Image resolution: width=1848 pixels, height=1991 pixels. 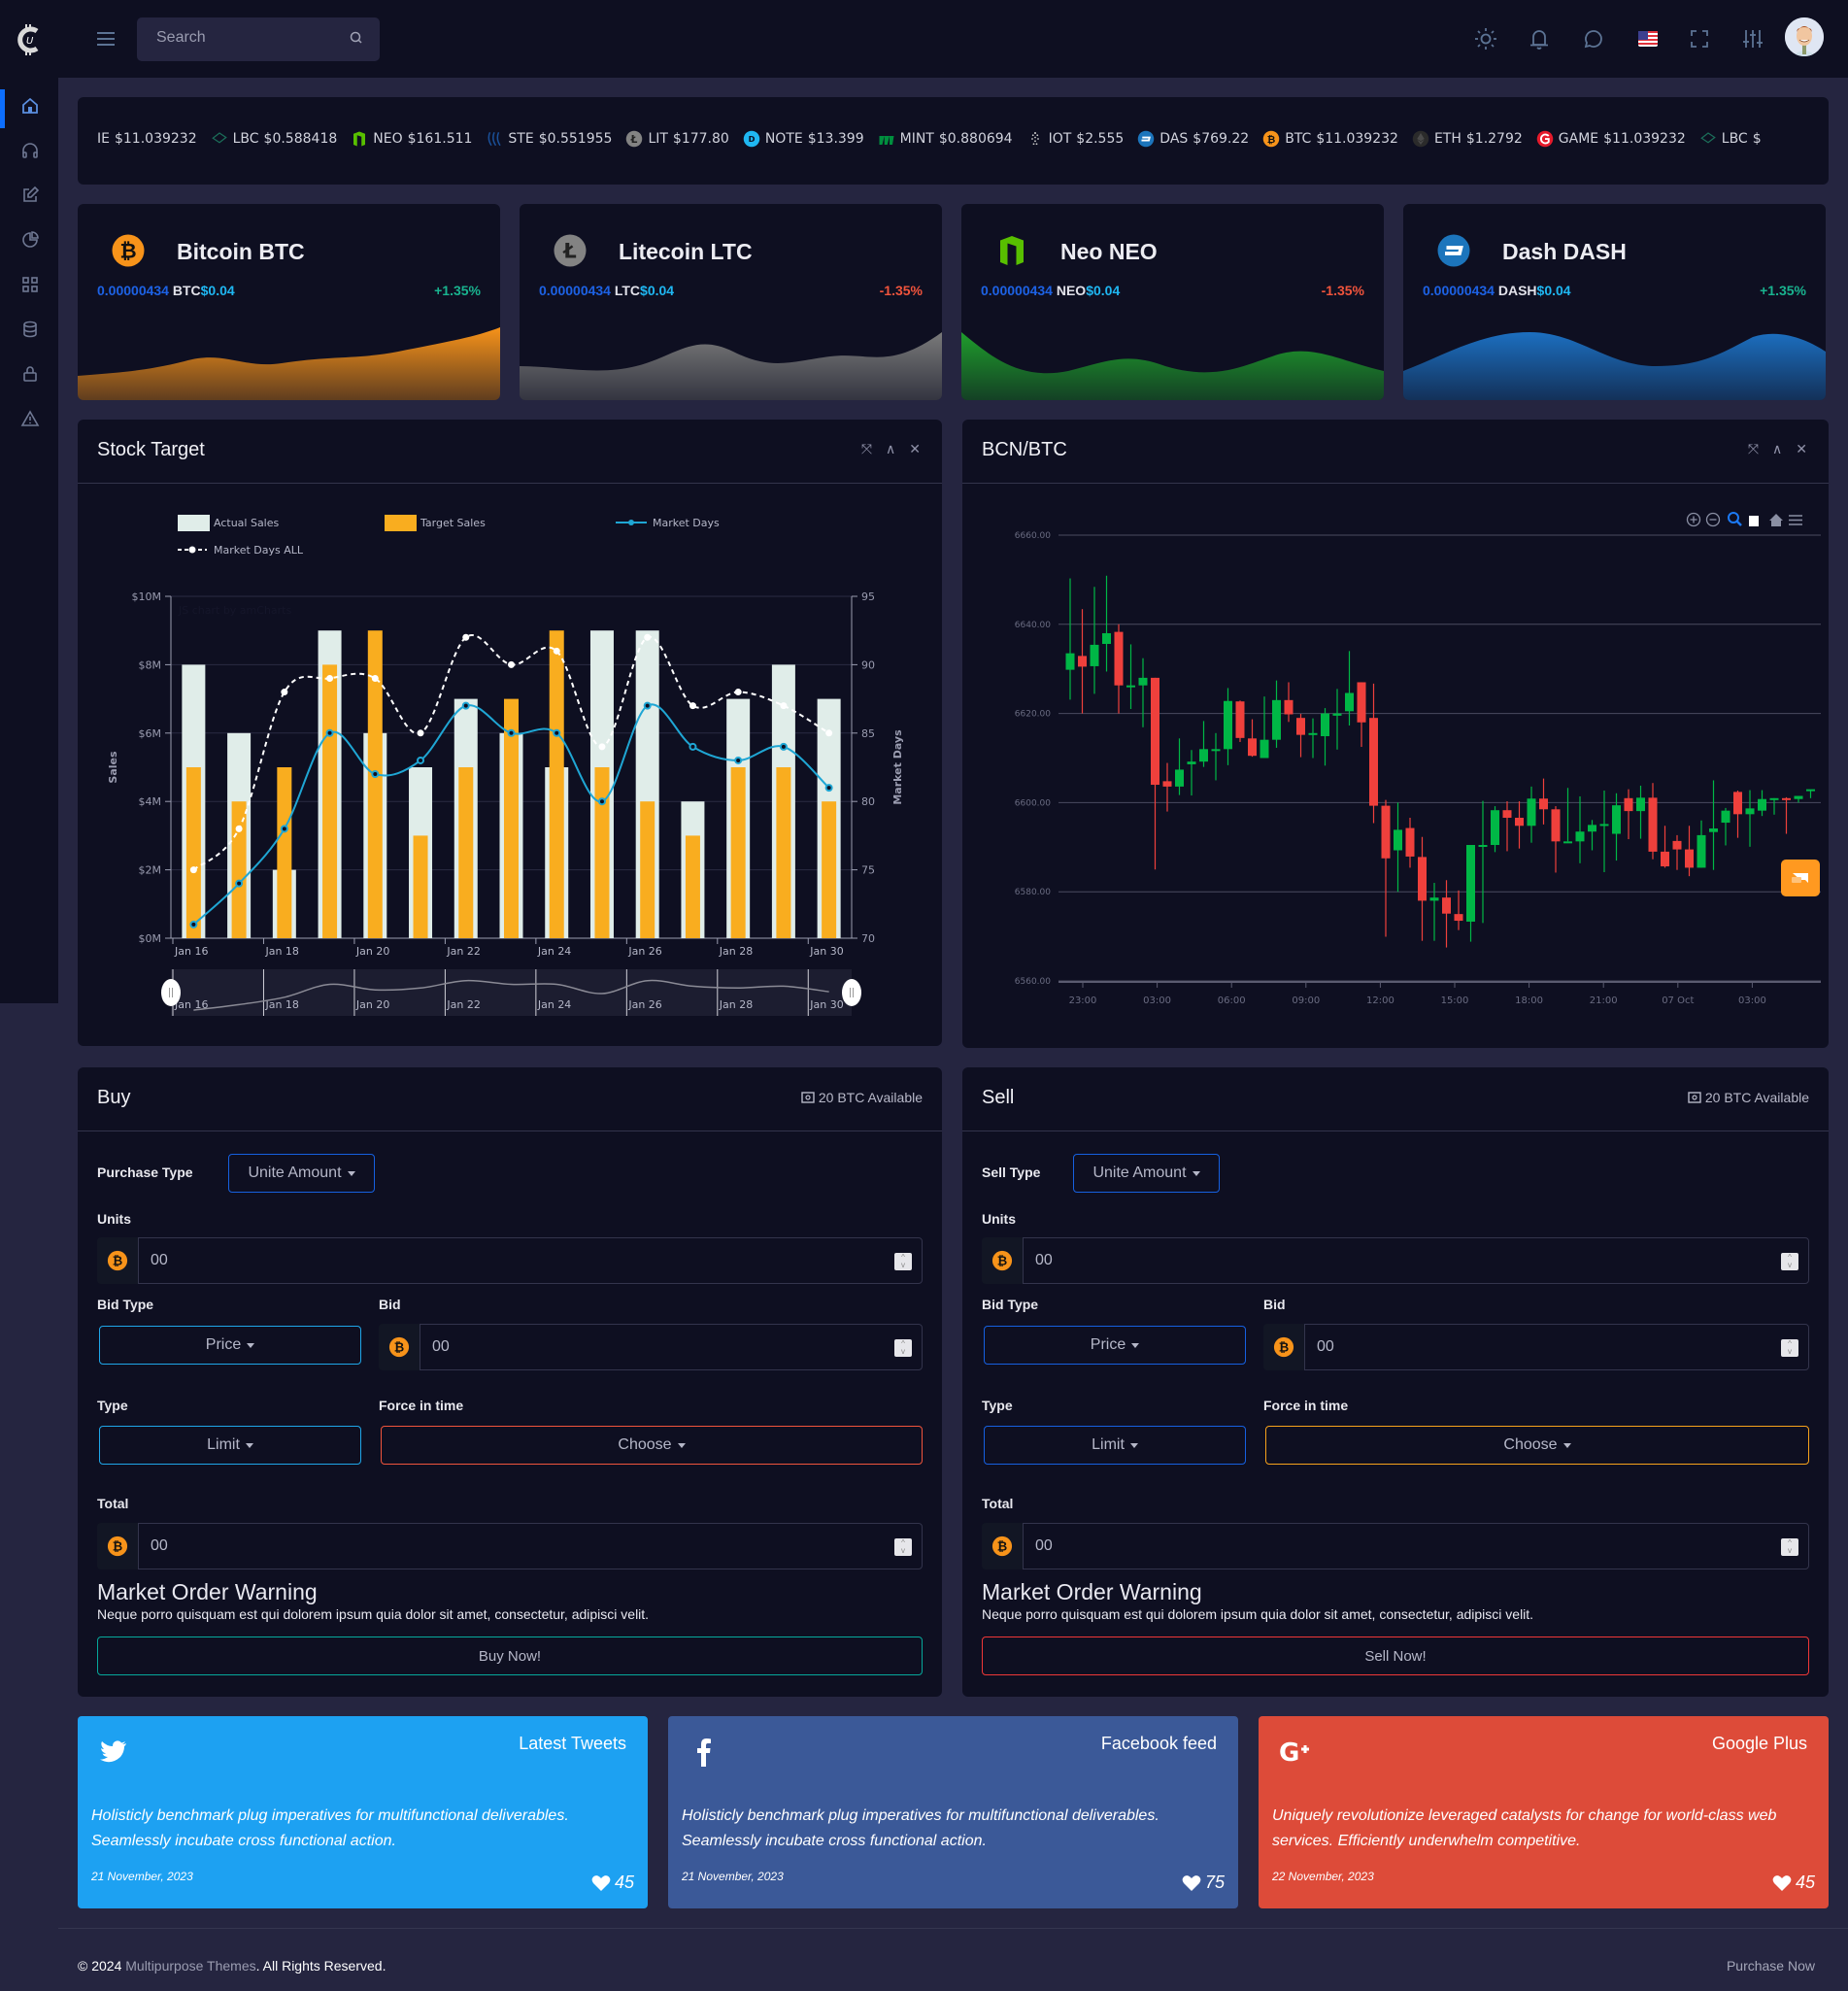 I want to click on sidebar-item-apps, so click(x=29, y=284).